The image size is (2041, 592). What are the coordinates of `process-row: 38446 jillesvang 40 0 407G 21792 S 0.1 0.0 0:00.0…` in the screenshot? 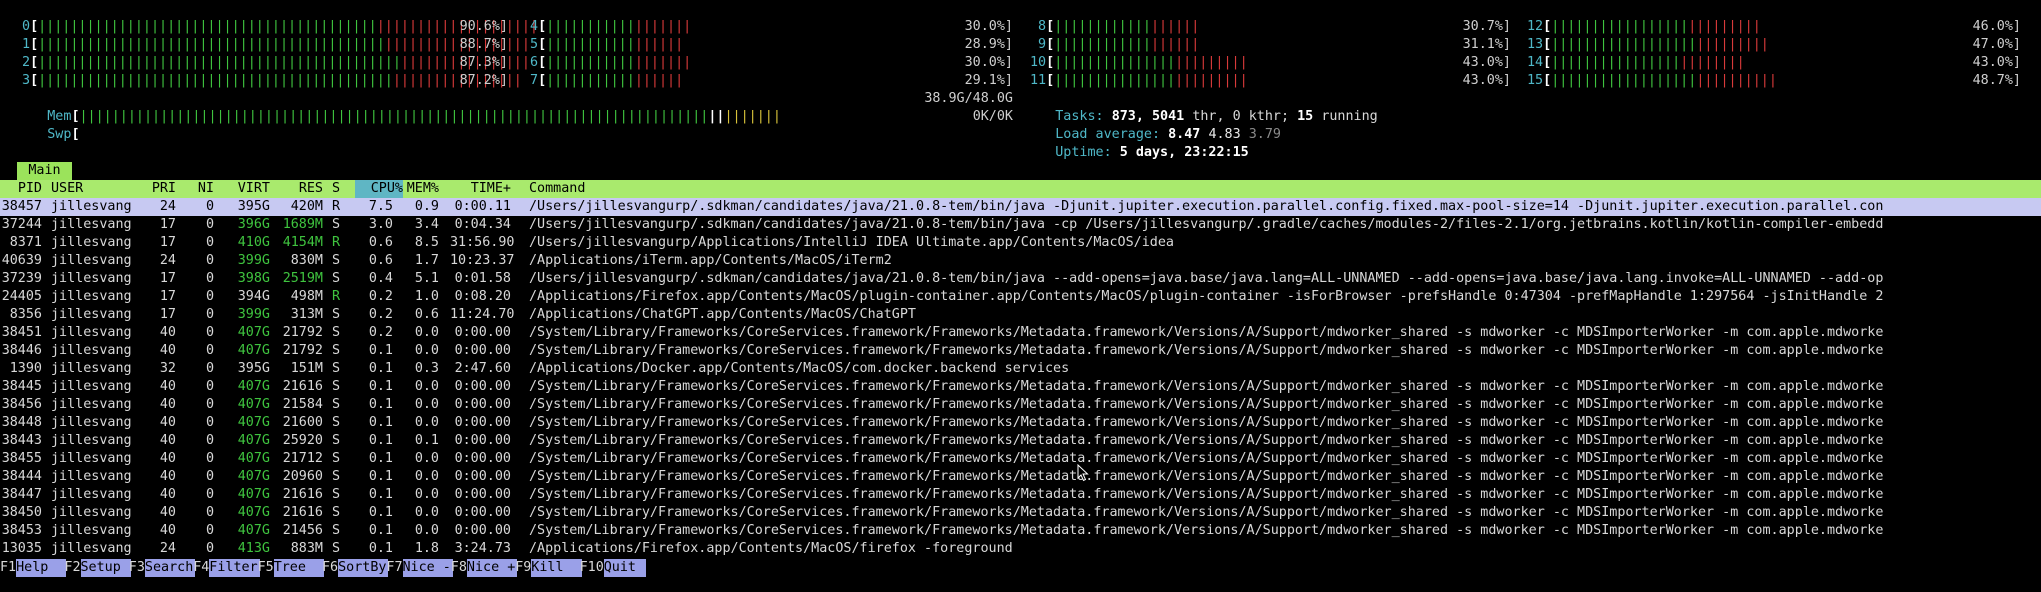 It's located at (1020, 351).